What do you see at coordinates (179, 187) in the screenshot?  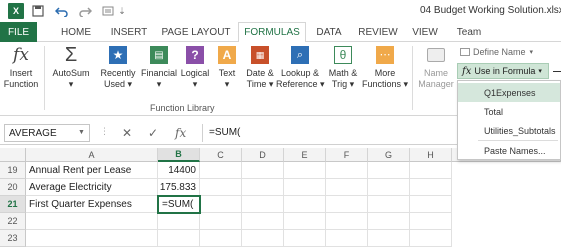 I see `cell-b20: 175.833` at bounding box center [179, 187].